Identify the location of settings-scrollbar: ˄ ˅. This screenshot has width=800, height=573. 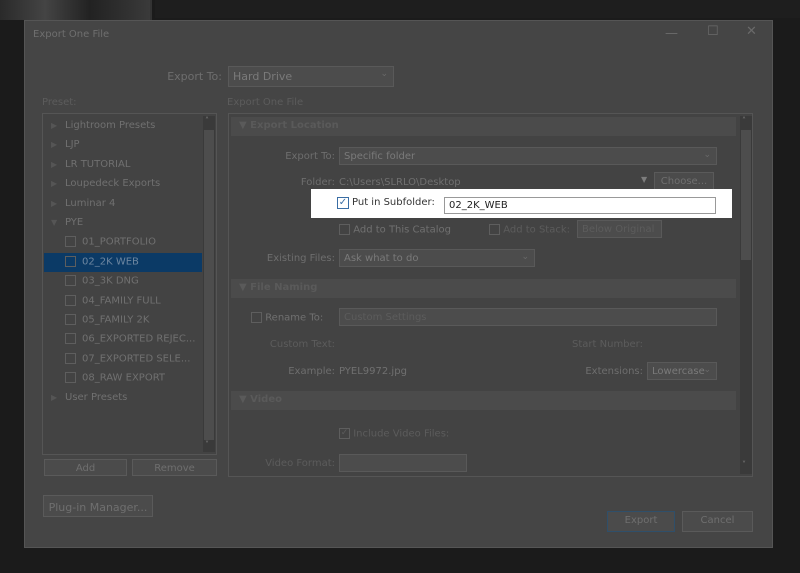
(746, 295).